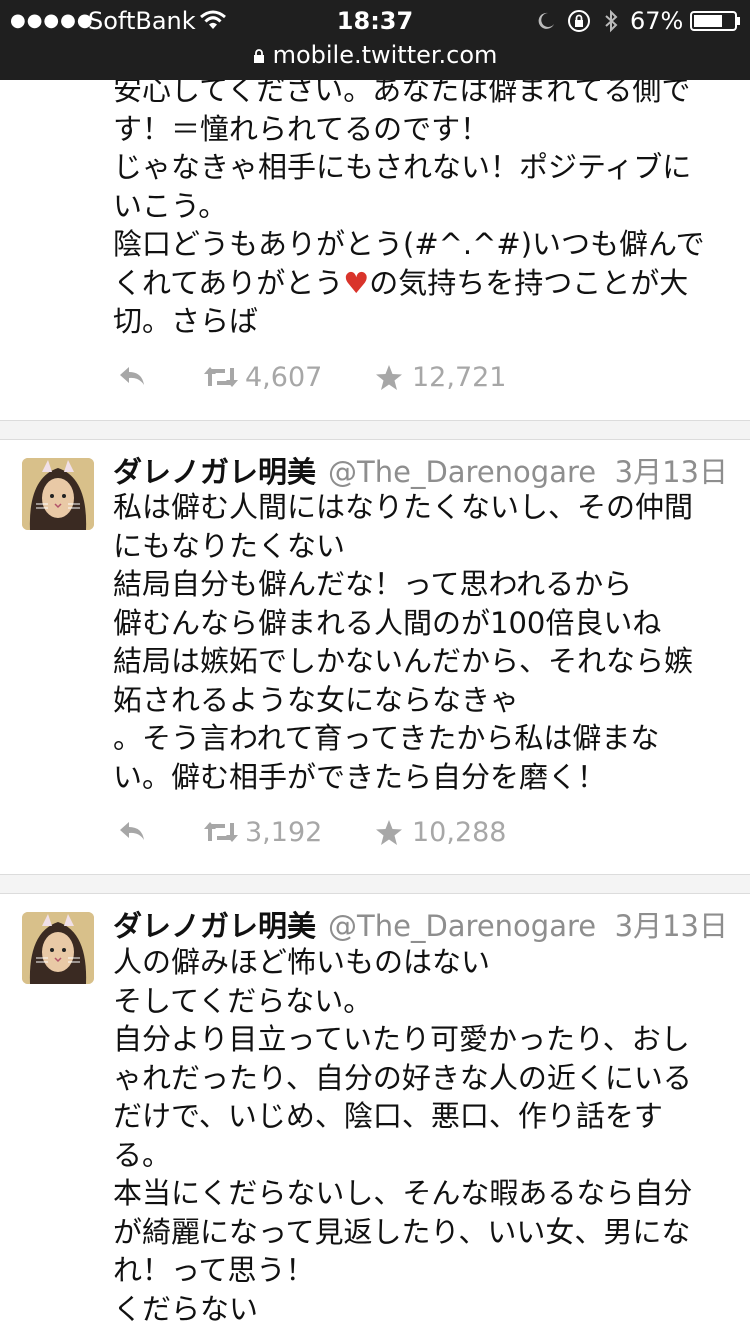 This screenshot has height=1334, width=750. I want to click on favorite-count: 12,721, so click(459, 377).